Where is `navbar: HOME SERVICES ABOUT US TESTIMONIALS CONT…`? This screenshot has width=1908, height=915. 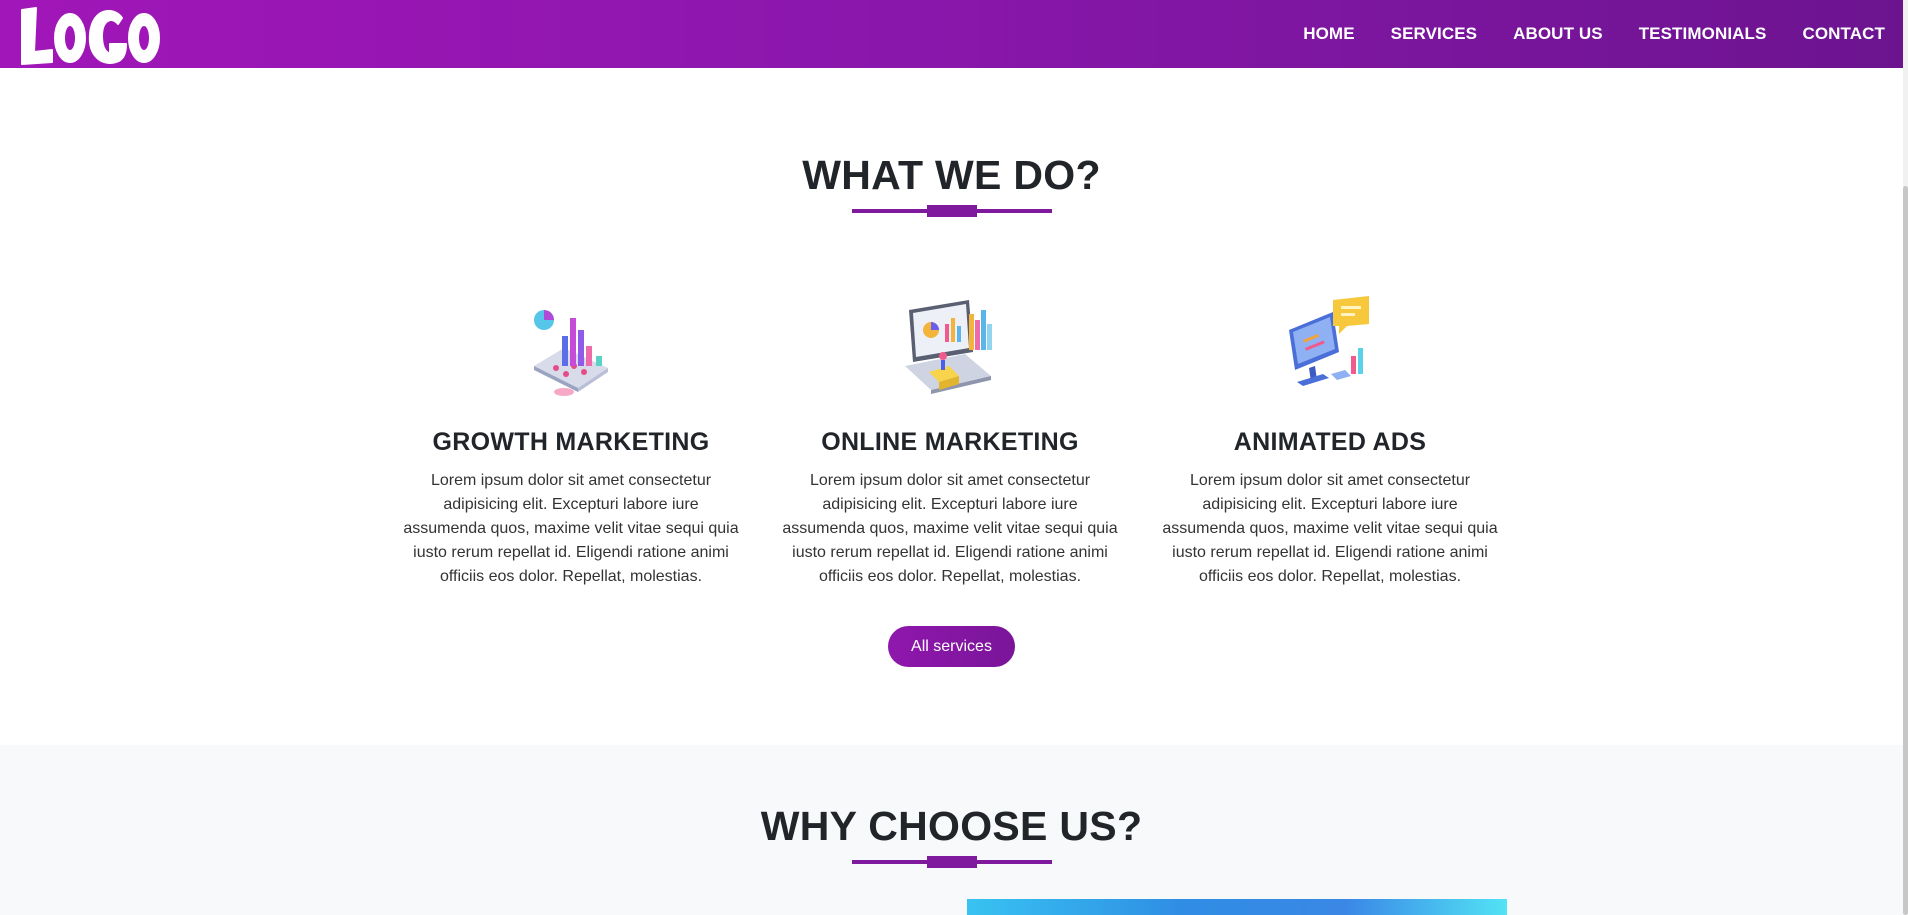 navbar: HOME SERVICES ABOUT US TESTIMONIALS CONT… is located at coordinates (951, 34).